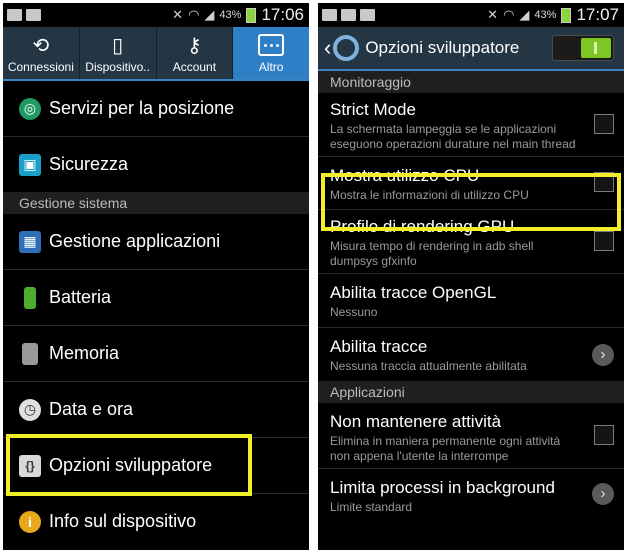  I want to click on item-title: Mostra utilizzo CPU, so click(405, 175).